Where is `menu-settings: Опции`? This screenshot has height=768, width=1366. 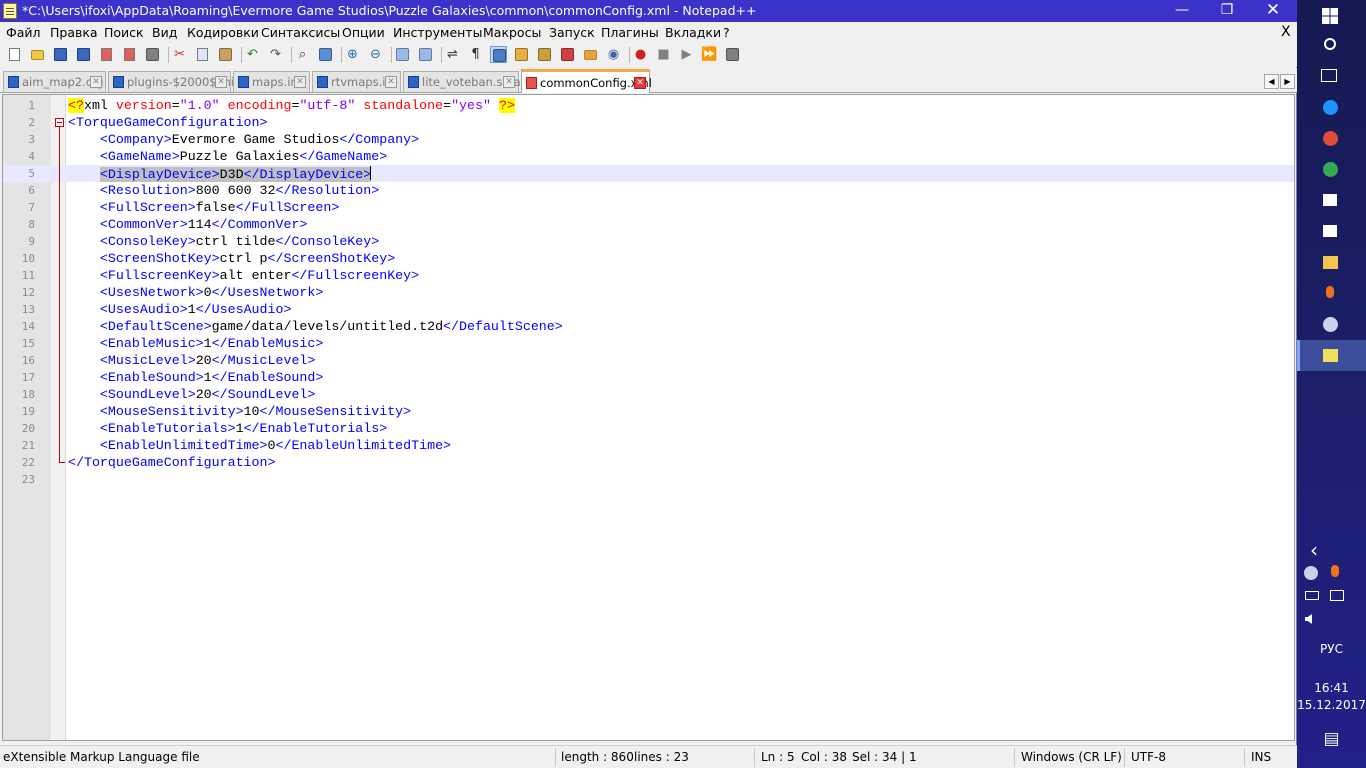 menu-settings: Опции is located at coordinates (363, 32).